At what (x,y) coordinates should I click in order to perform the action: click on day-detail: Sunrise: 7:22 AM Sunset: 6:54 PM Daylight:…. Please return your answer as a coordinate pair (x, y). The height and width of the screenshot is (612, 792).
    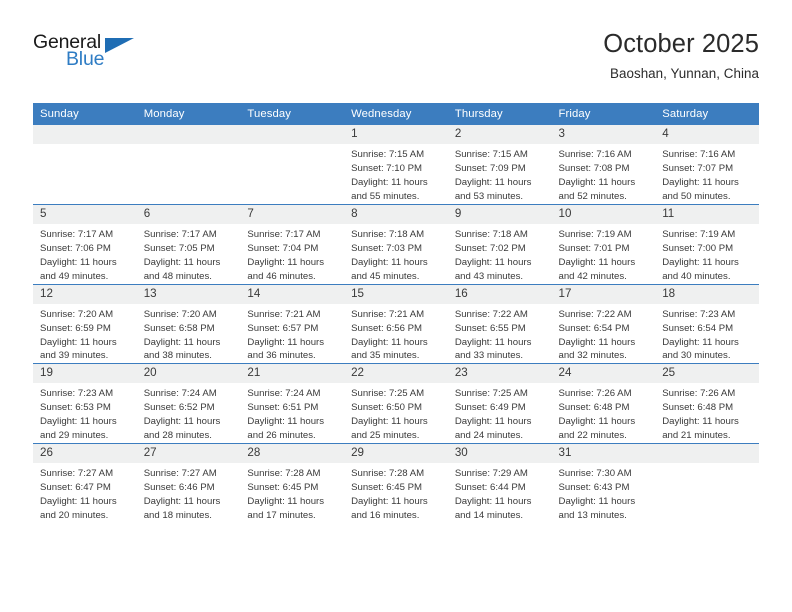
    Looking at the image, I should click on (604, 334).